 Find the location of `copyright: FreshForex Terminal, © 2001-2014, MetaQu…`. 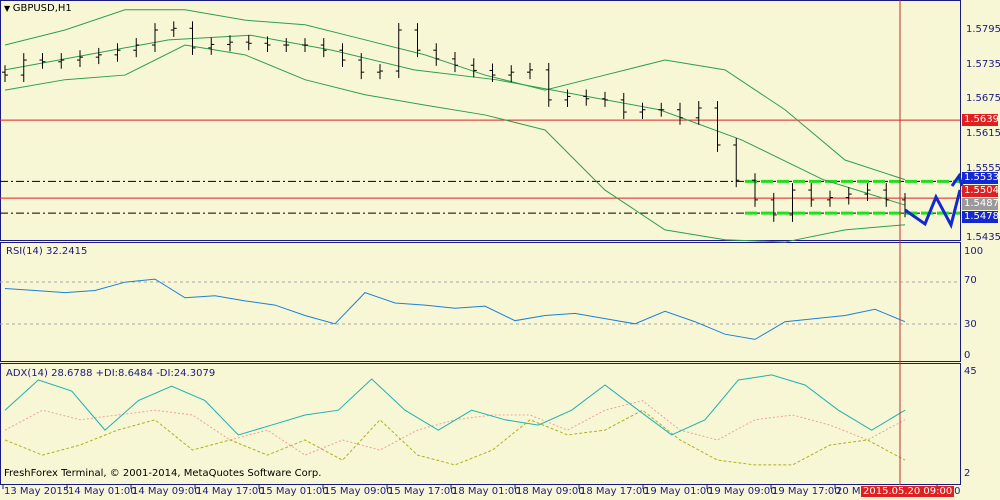

copyright: FreshForex Terminal, © 2001-2014, MetaQu… is located at coordinates (163, 473).